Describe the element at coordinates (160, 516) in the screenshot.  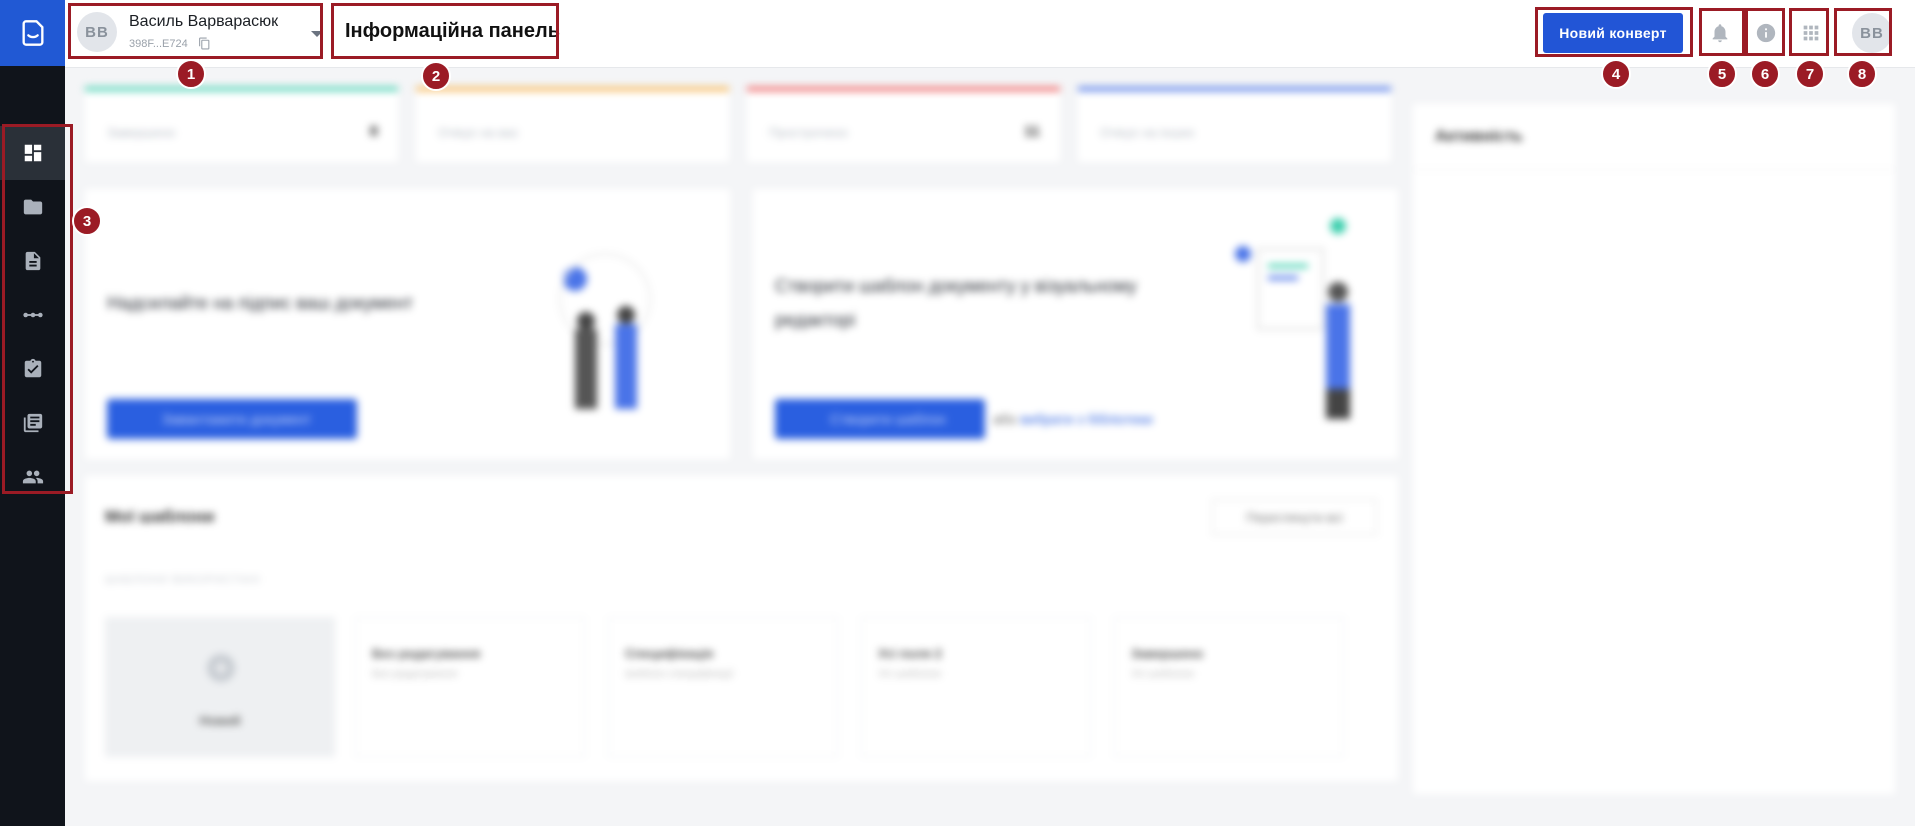
I see `templates-title: Мої шаблони` at that location.